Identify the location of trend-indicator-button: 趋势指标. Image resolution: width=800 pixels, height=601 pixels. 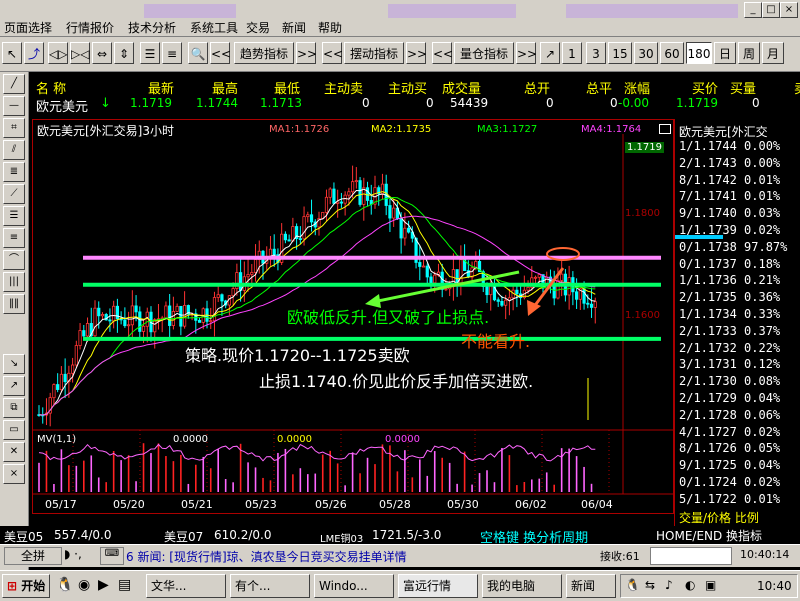
(264, 53).